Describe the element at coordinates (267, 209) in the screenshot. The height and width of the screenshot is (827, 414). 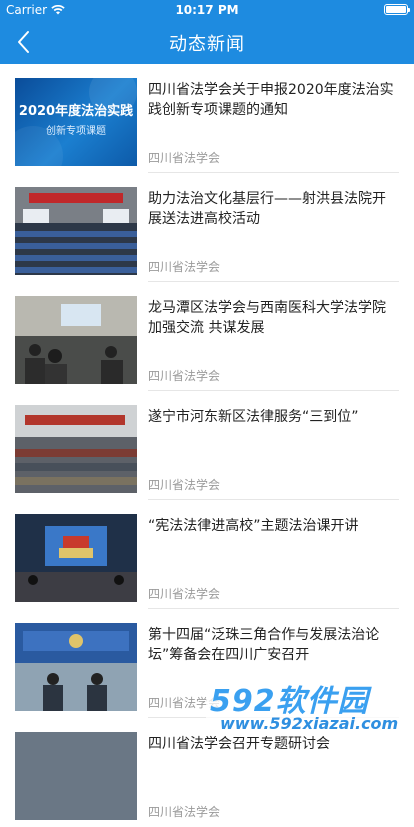
I see `news-title: 助力法治文化基层行——射洪县法院开展送法进高校活动` at that location.